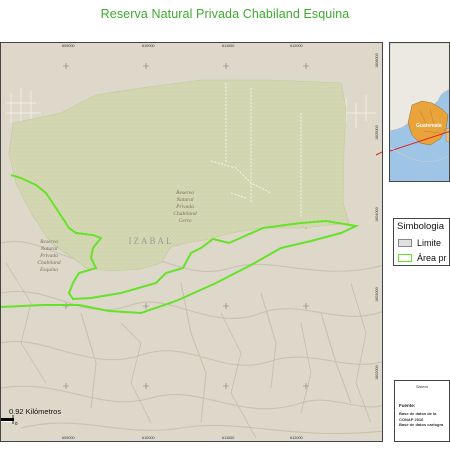 This screenshot has height=450, width=450. Describe the element at coordinates (184, 207) in the screenshot. I see `reserve-cerro-line-3: Privada` at that location.